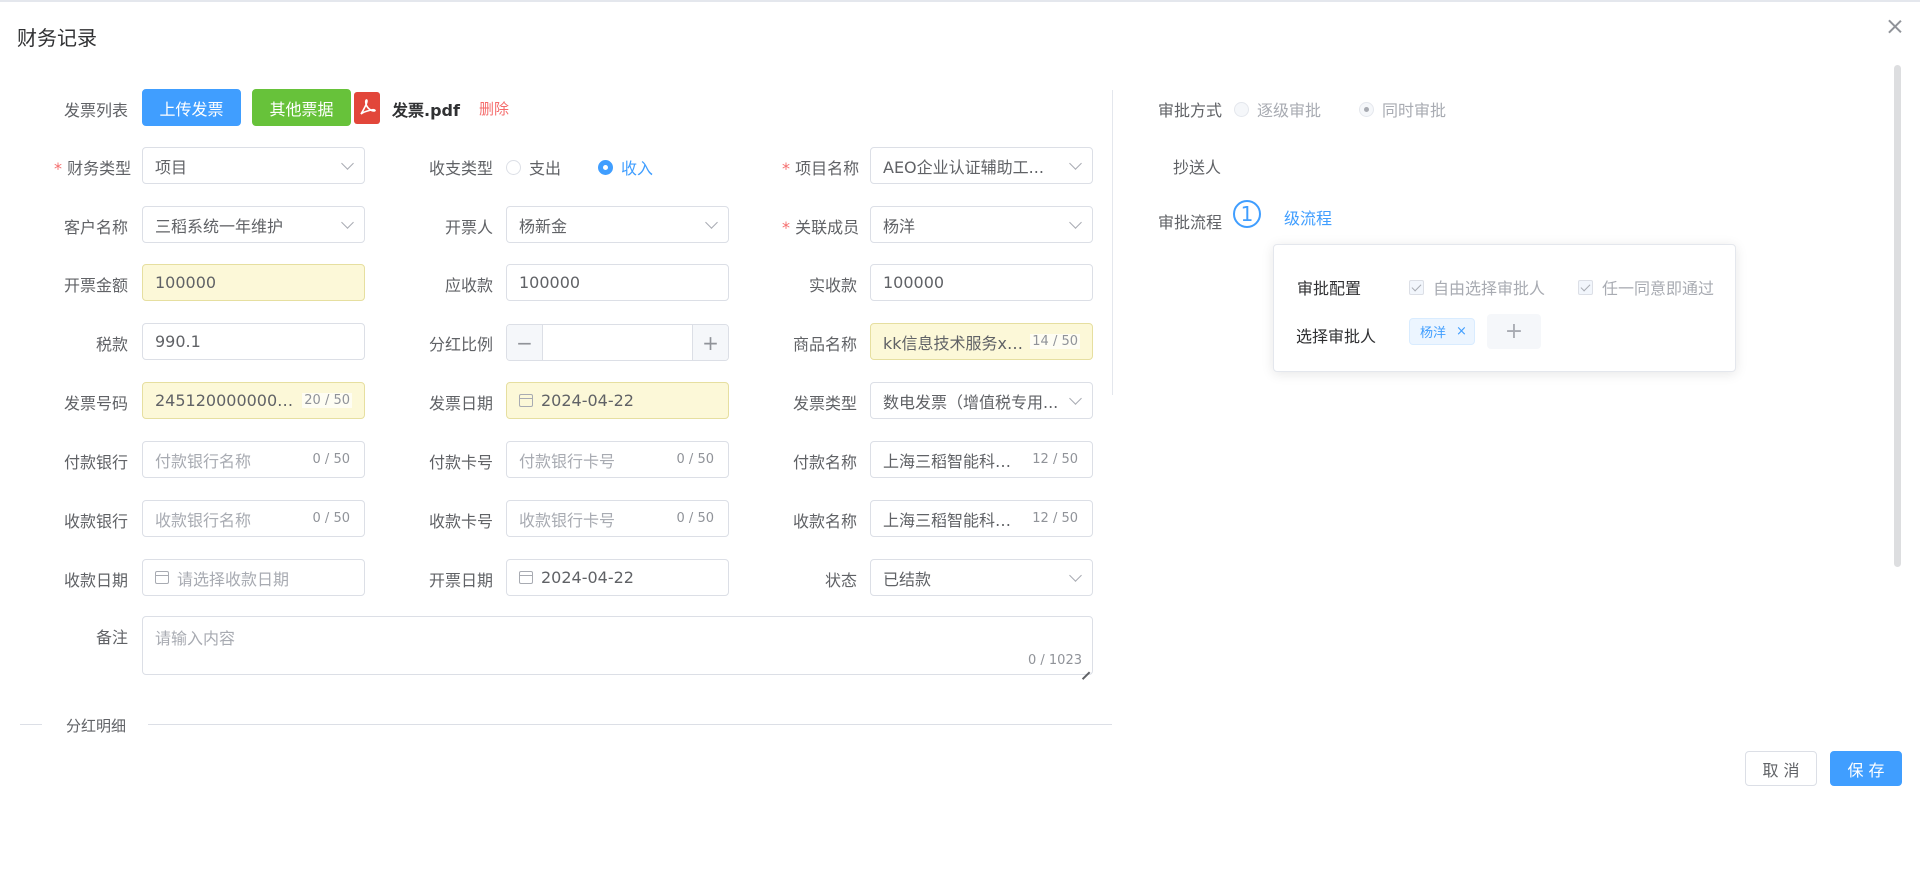 The image size is (1920, 879). I want to click on checkbox-label: 自由选择审批人, so click(1489, 288).